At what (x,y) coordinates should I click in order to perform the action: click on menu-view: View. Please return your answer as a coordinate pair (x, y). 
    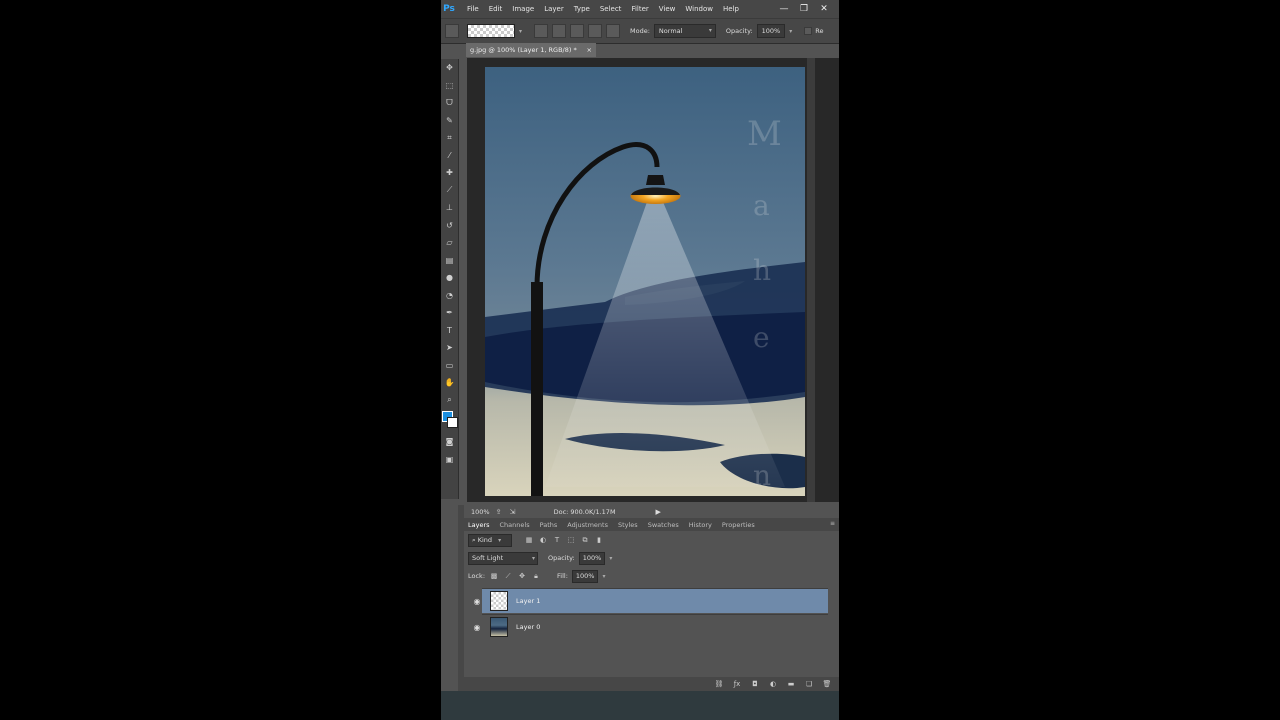
    Looking at the image, I should click on (667, 9).